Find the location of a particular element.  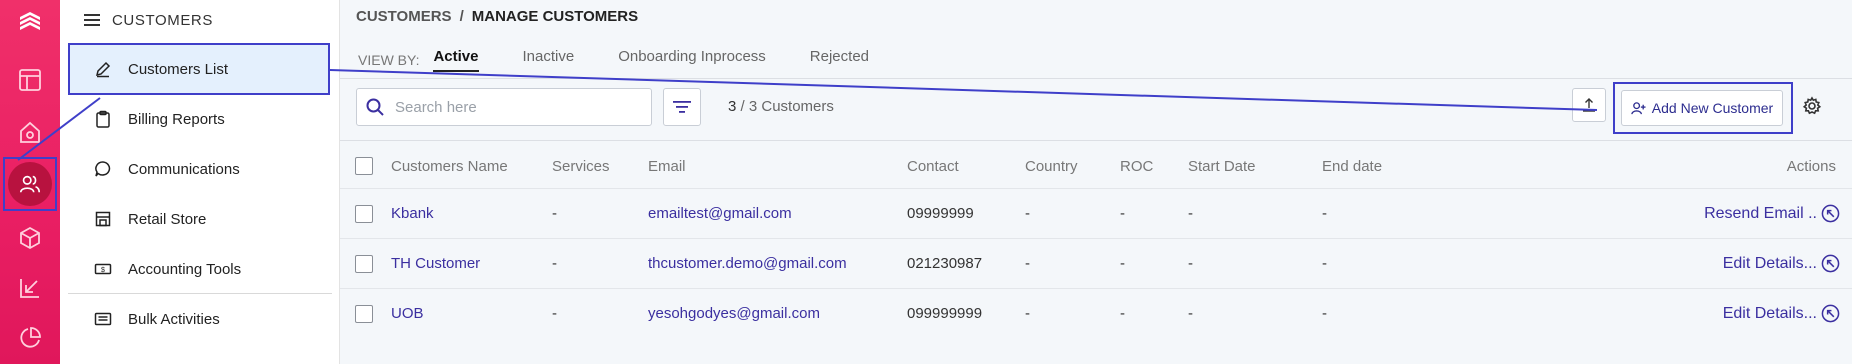

tab-inactive: Inactive is located at coordinates (549, 59).